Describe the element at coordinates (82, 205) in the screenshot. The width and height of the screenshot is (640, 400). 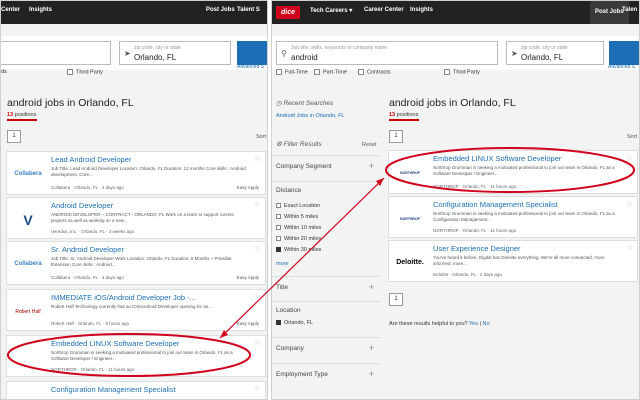
I see `job-title: Android Developer` at that location.